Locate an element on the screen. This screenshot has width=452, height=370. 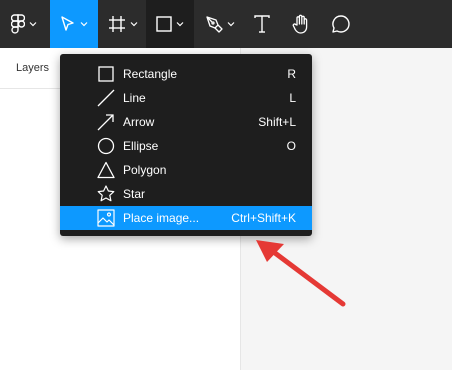
figma-logo-icon is located at coordinates (18, 24).